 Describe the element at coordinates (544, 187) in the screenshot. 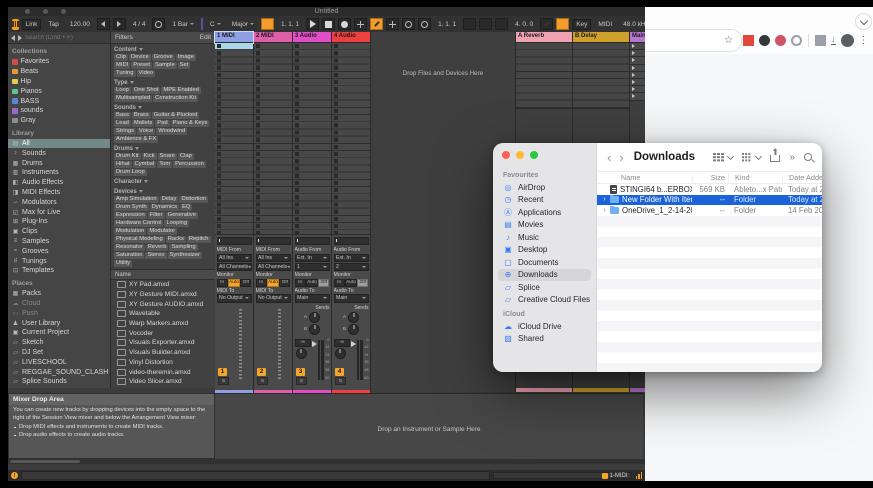

I see `sidebar-item: ◎ AirDrop` at that location.